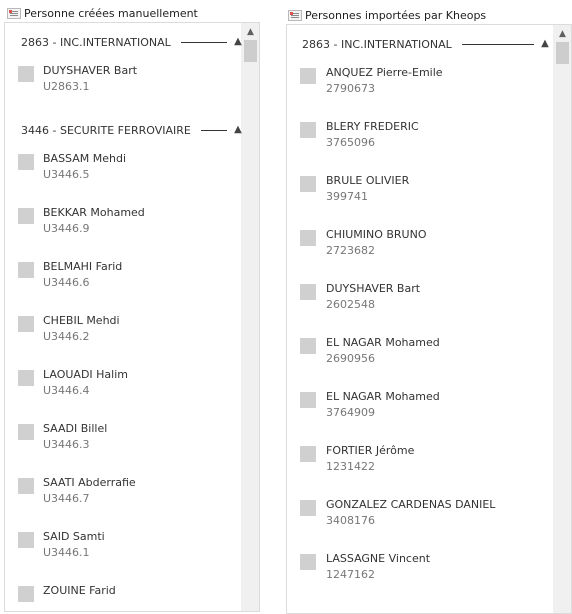 The height and width of the screenshot is (614, 572). Describe the element at coordinates (81, 320) in the screenshot. I see `person-name: CHEBIL Mehdi` at that location.